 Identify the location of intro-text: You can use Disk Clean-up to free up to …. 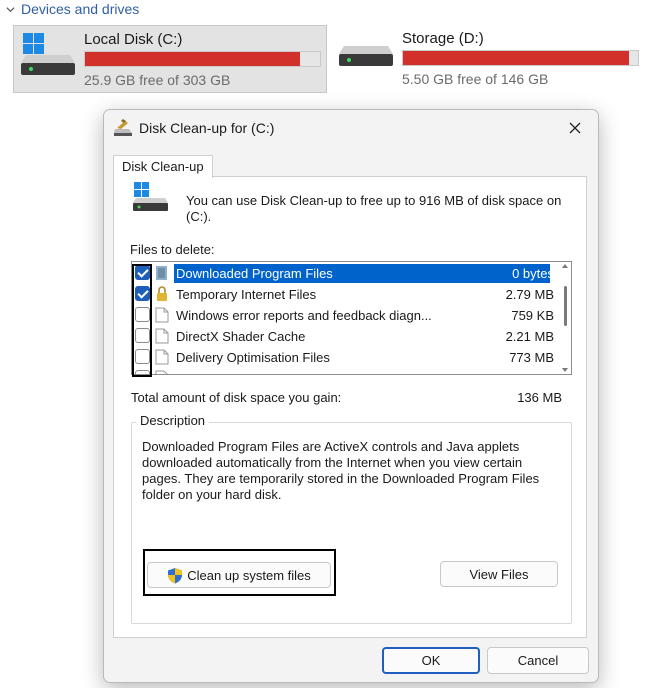
(374, 208).